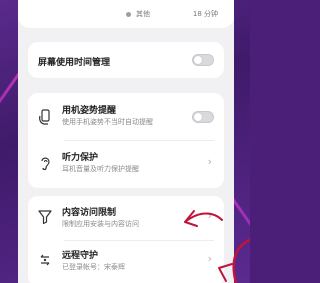  I want to click on category-dot-icon, so click(128, 14).